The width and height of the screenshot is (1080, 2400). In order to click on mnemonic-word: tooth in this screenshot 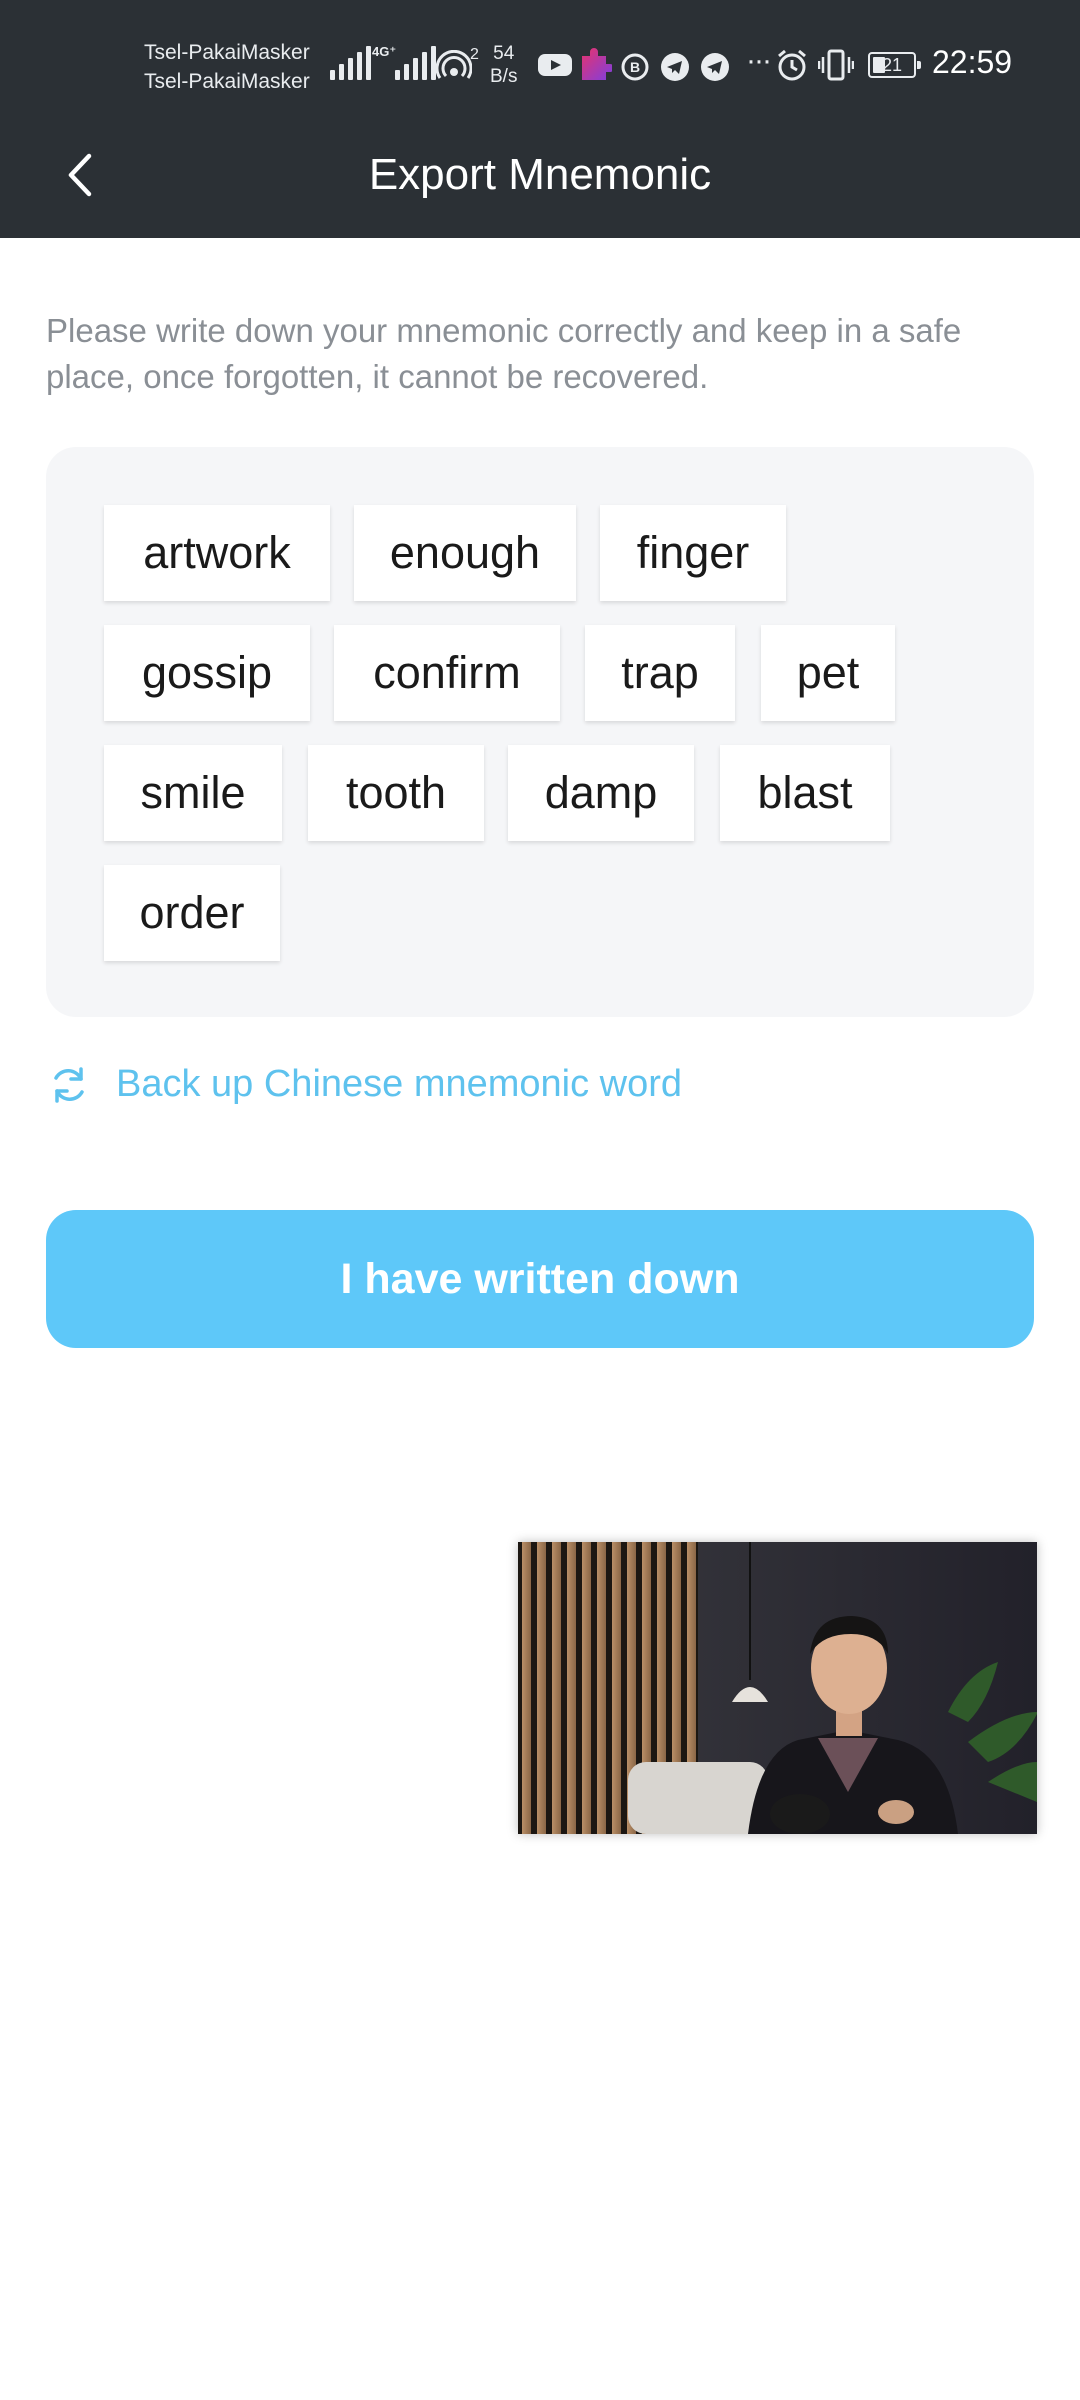, I will do `click(396, 793)`.